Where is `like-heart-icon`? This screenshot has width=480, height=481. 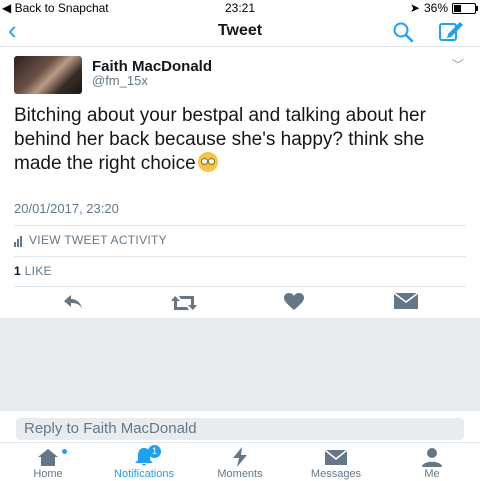
like-heart-icon is located at coordinates (294, 304).